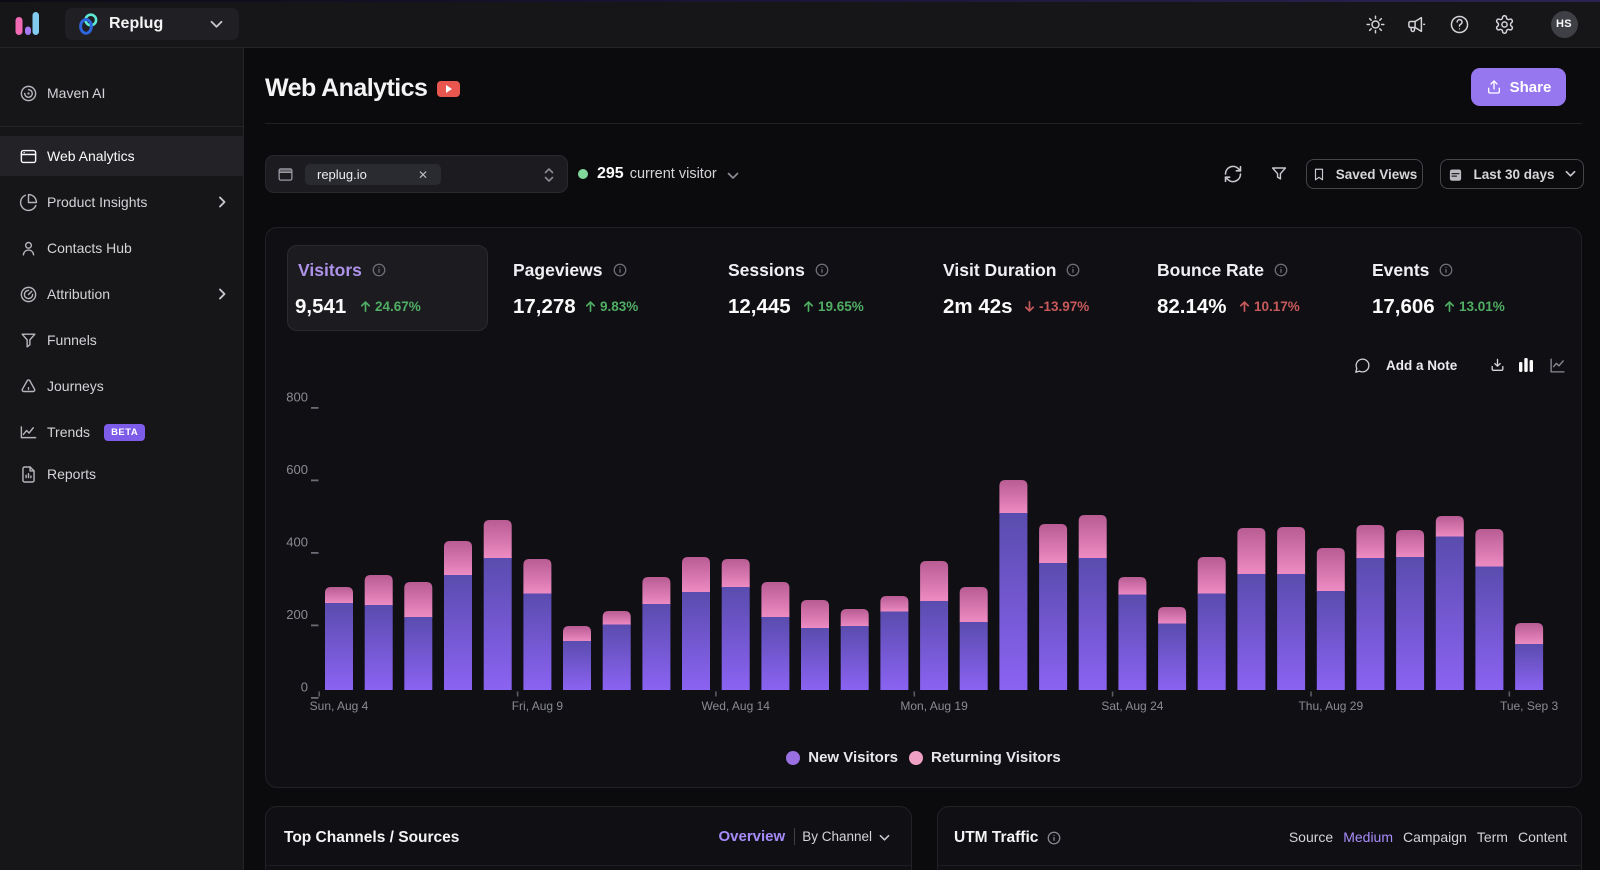 Image resolution: width=1600 pixels, height=870 pixels. What do you see at coordinates (1529, 706) in the screenshot?
I see `svg-text: Tue, Sep 3` at bounding box center [1529, 706].